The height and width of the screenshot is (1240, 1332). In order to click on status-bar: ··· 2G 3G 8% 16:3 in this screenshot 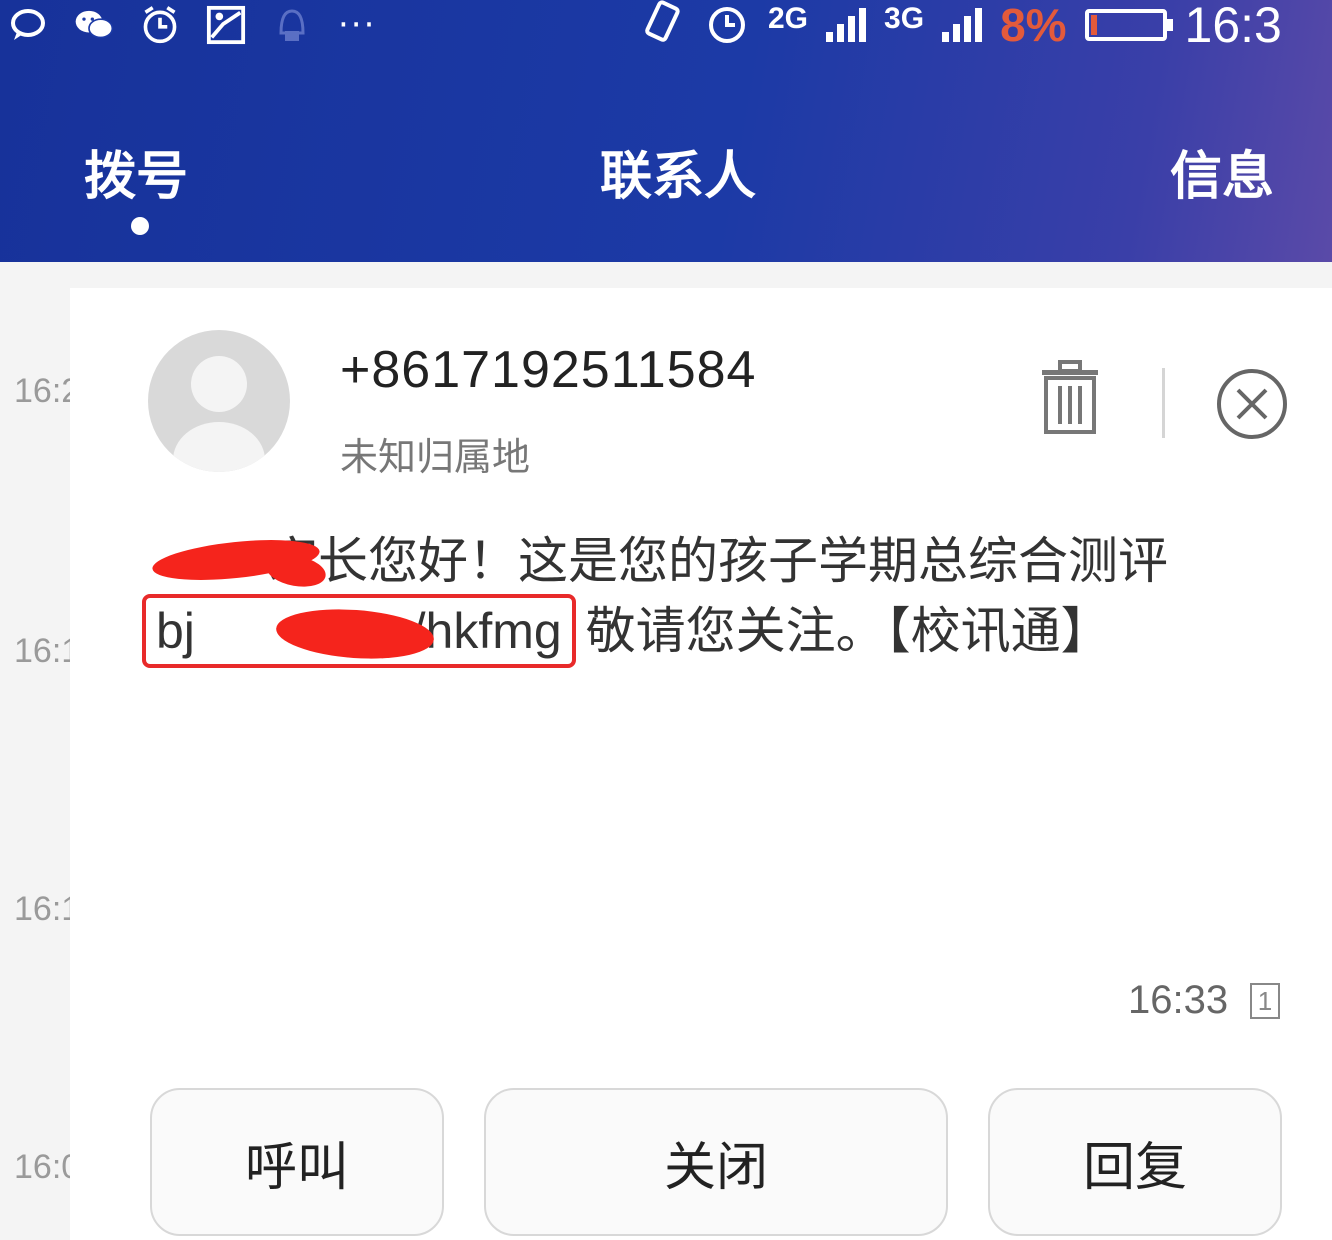, I will do `click(666, 29)`.